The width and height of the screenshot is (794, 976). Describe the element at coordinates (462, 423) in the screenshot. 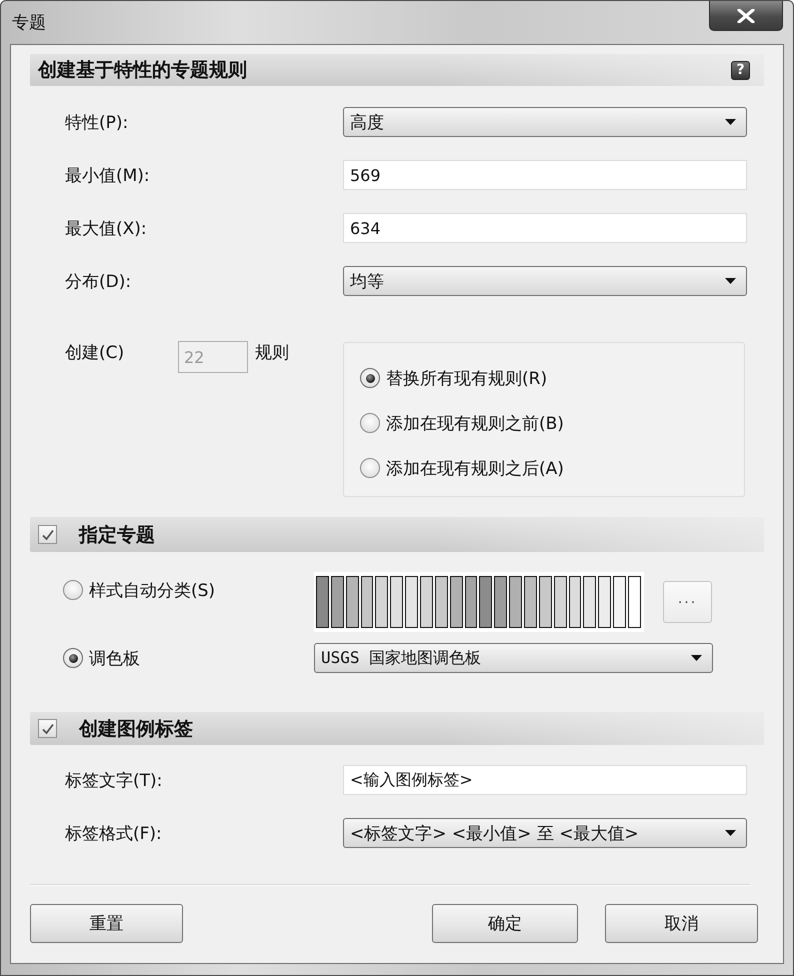

I see `radio-option: 添加在现有规则之前(B)` at that location.